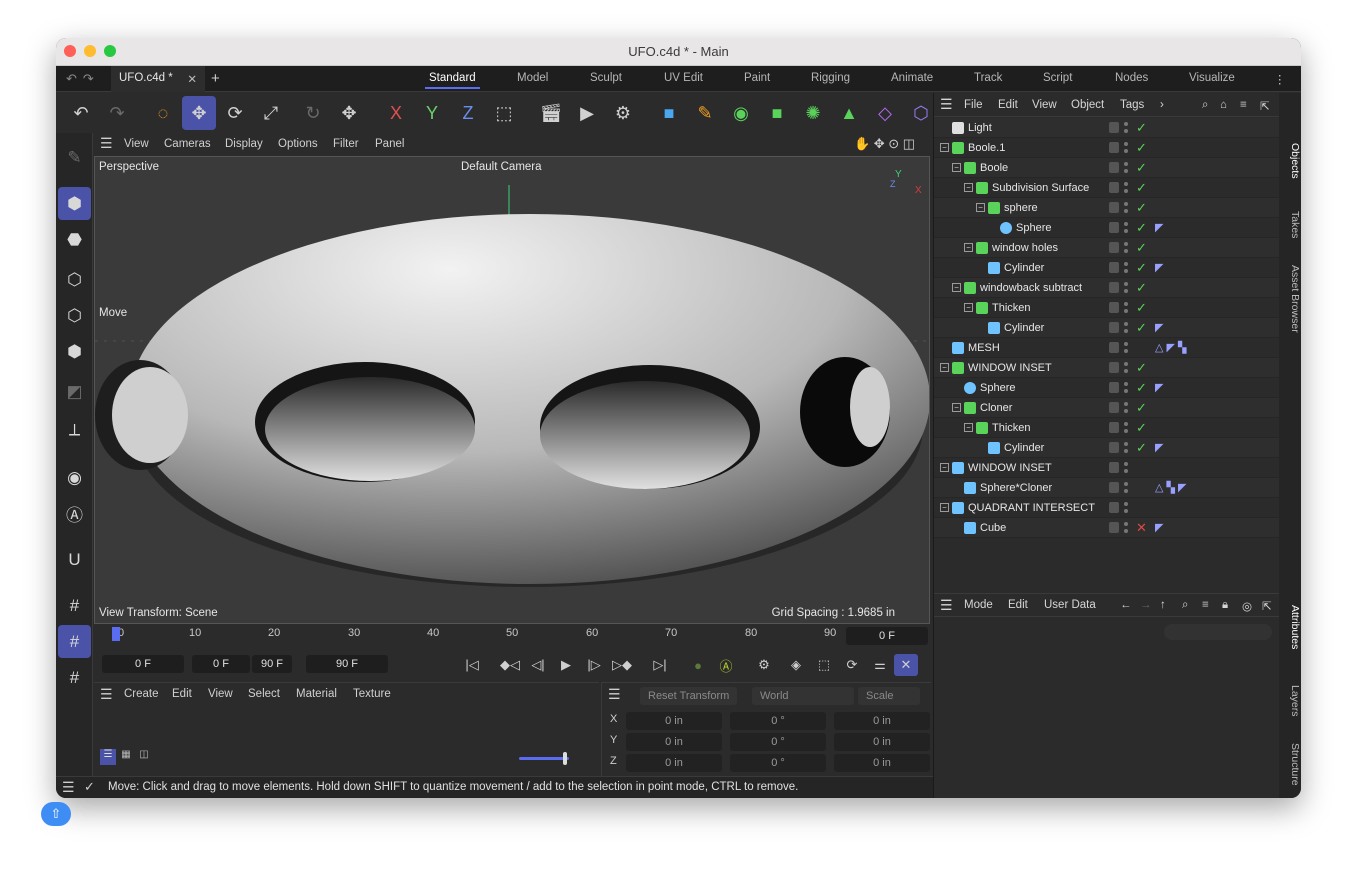 This screenshot has height=873, width=1357. Describe the element at coordinates (889, 696) in the screenshot. I see `coord-mode-dropdown: Scale` at that location.